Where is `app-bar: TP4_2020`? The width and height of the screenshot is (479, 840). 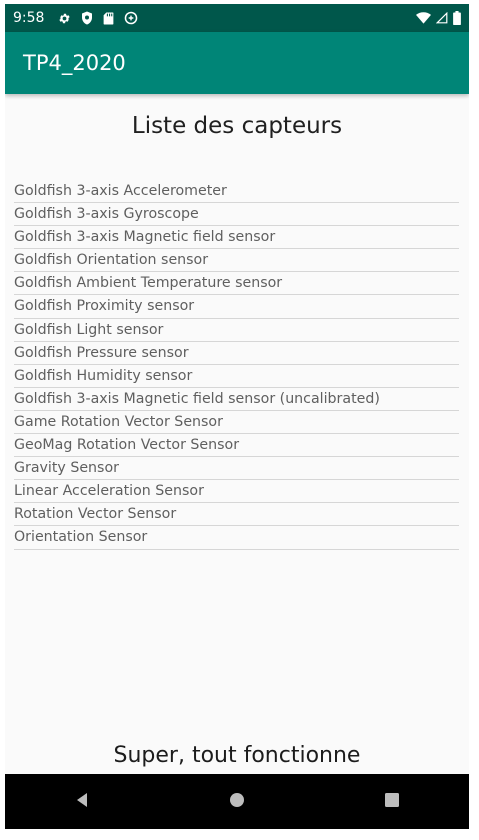 app-bar: TP4_2020 is located at coordinates (237, 63).